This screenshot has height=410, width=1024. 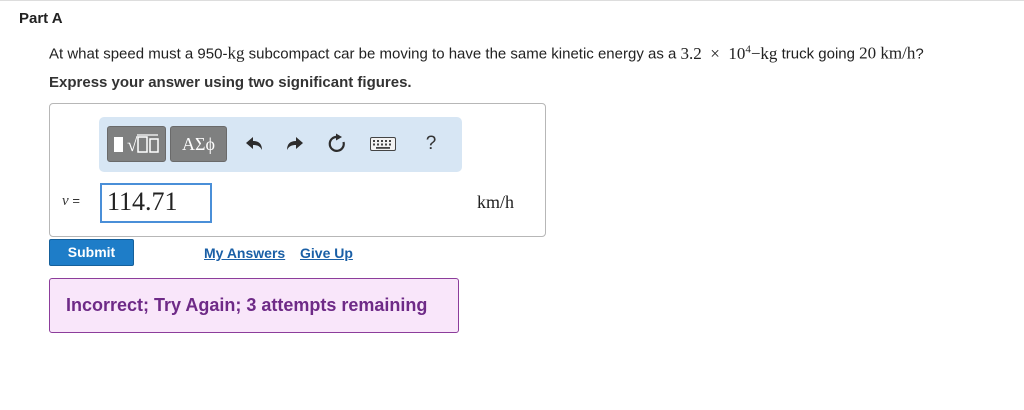 I want to click on redo-icon, so click(x=295, y=143).